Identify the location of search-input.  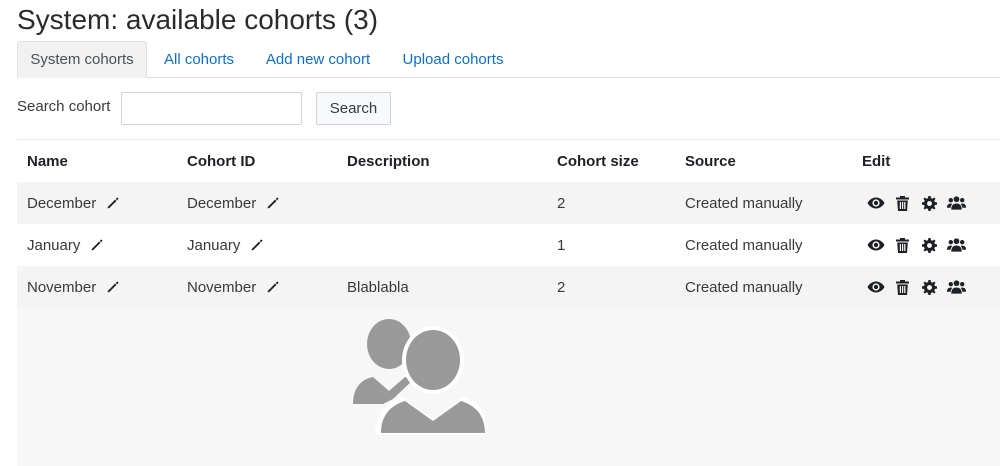
(211, 108).